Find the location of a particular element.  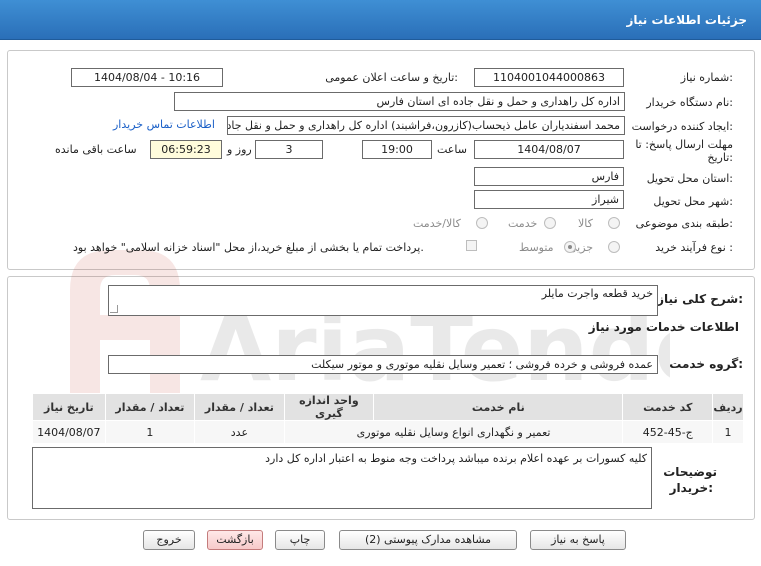

page-title: جزئیات اطلاعات نیاز is located at coordinates (686, 20).